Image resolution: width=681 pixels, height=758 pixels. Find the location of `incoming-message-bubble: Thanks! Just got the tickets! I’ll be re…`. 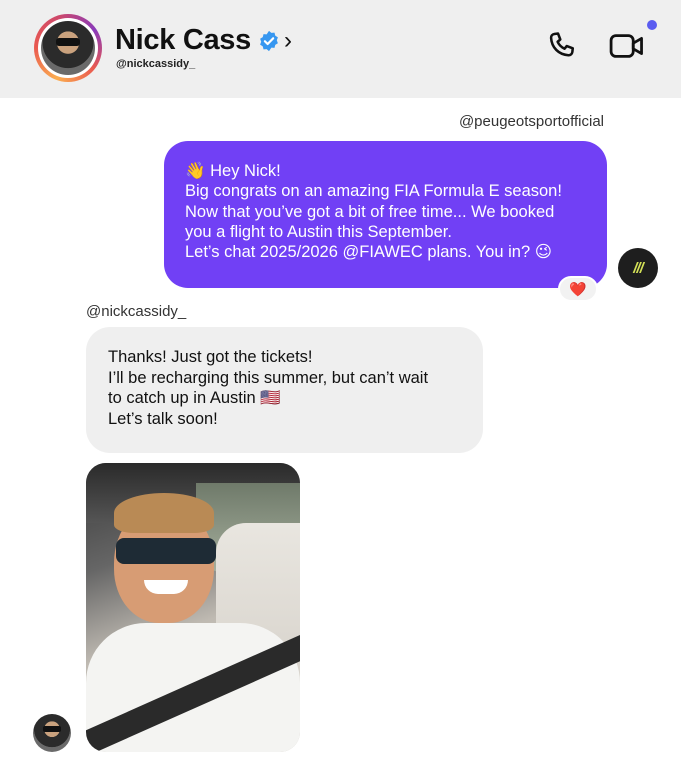

incoming-message-bubble: Thanks! Just got the tickets! I’ll be re… is located at coordinates (284, 390).